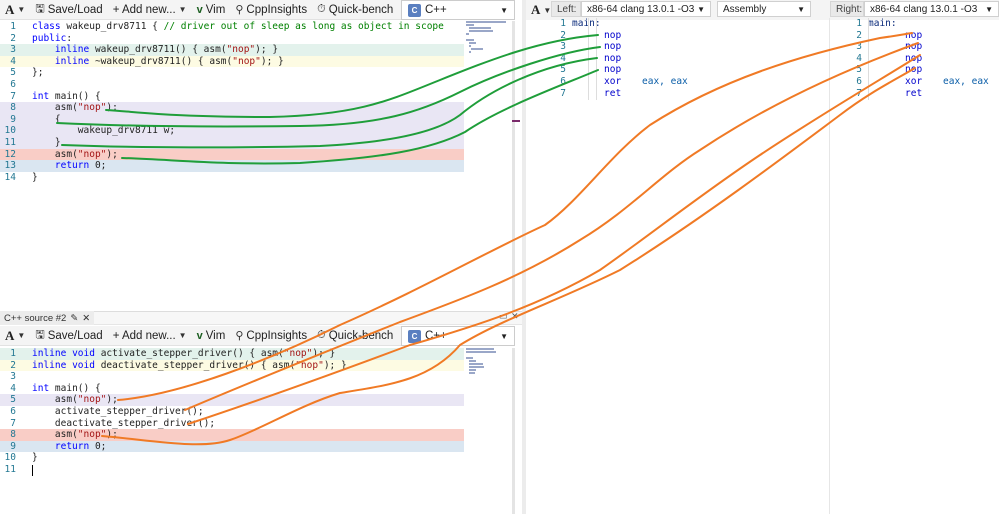 This screenshot has height=514, width=999. I want to click on save-load-label: Save/Load, so click(75, 335).